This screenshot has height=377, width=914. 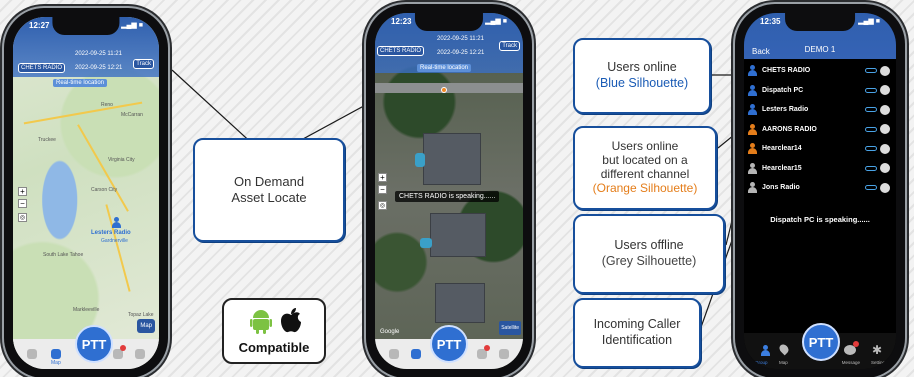 What do you see at coordinates (114, 223) in the screenshot?
I see `user-location-marker` at bounding box center [114, 223].